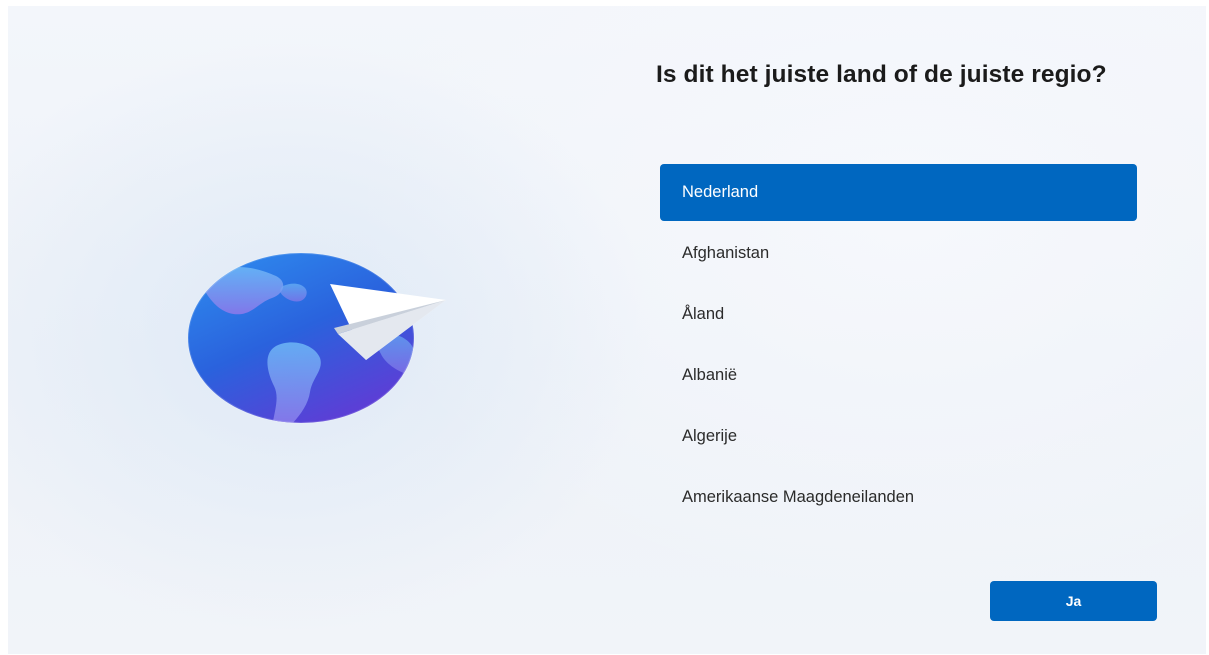  Describe the element at coordinates (898, 253) in the screenshot. I see `country-item-afghanistan: Afghanistan` at that location.